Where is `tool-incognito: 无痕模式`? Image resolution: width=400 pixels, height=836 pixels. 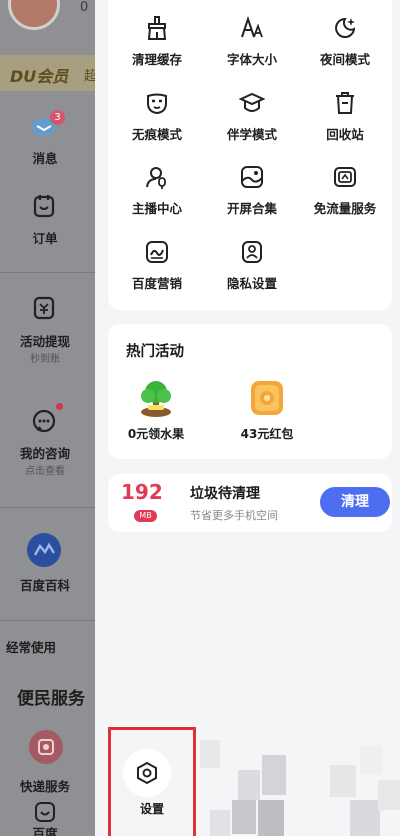
tool-incognito: 无痕模式 is located at coordinates (157, 115).